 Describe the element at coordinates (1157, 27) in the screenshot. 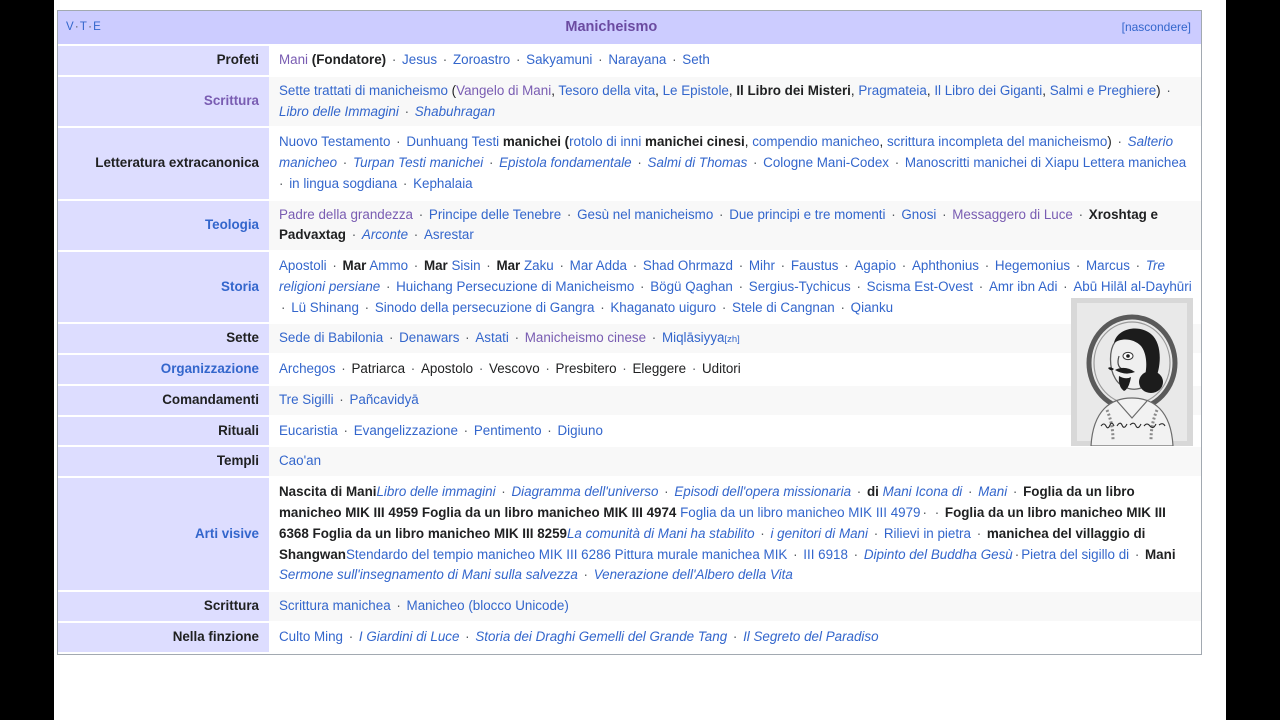

I see `navbox-hide-link: [nascondere]` at that location.